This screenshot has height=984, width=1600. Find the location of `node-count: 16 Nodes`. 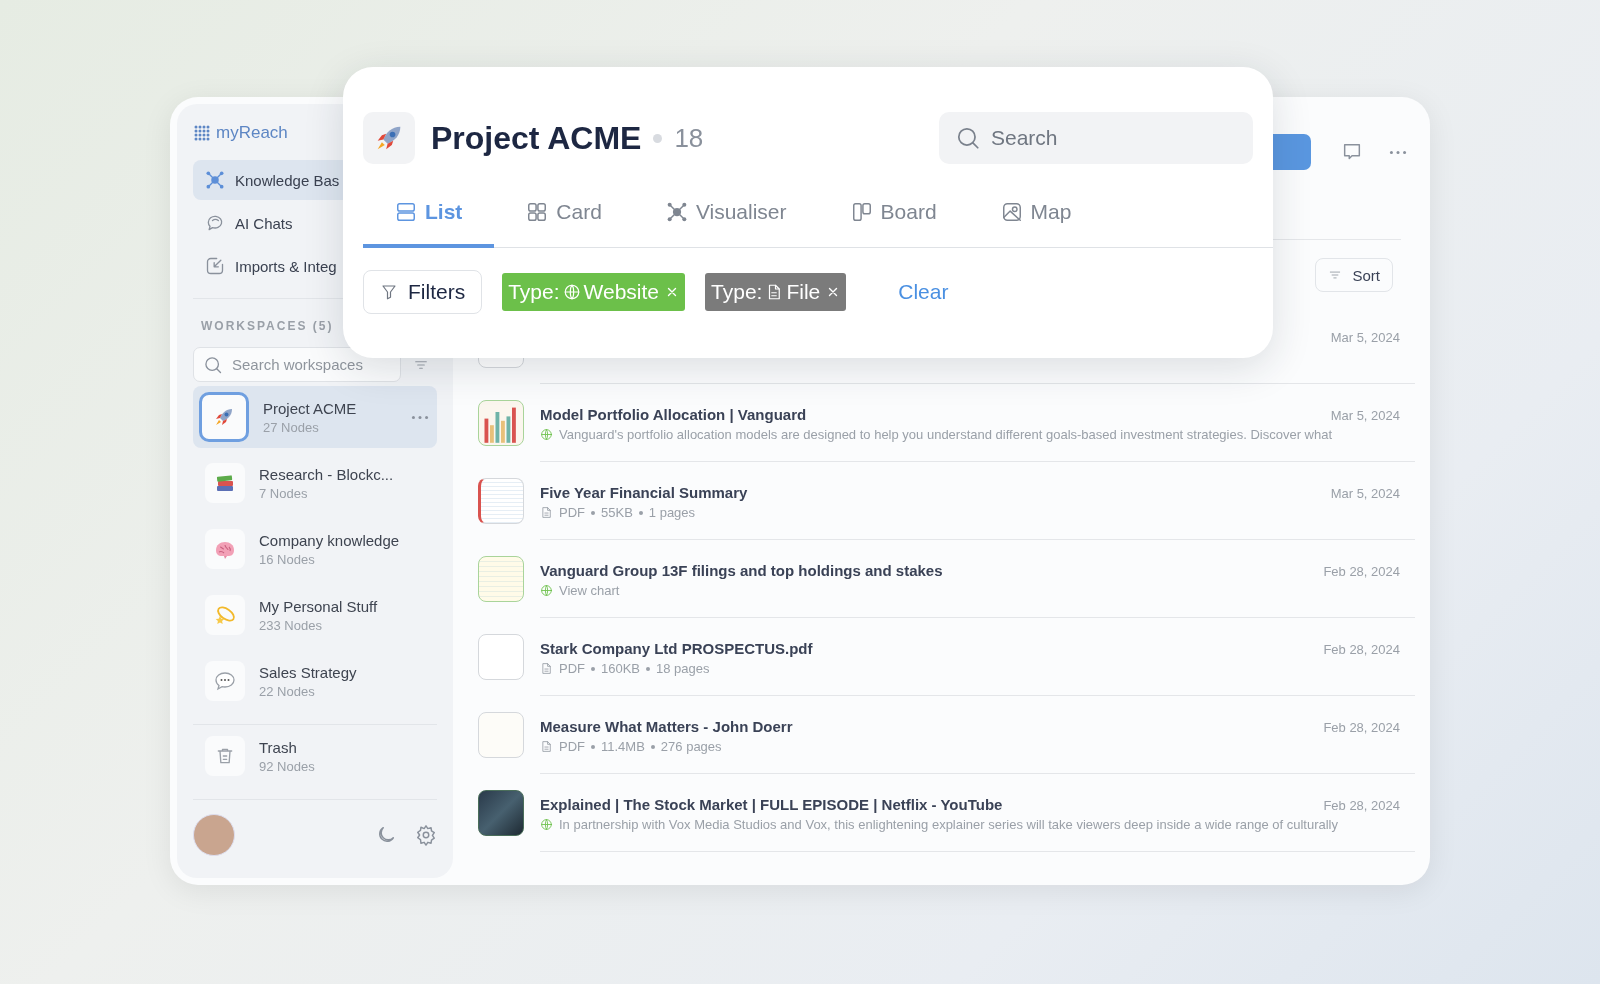

node-count: 16 Nodes is located at coordinates (287, 559).